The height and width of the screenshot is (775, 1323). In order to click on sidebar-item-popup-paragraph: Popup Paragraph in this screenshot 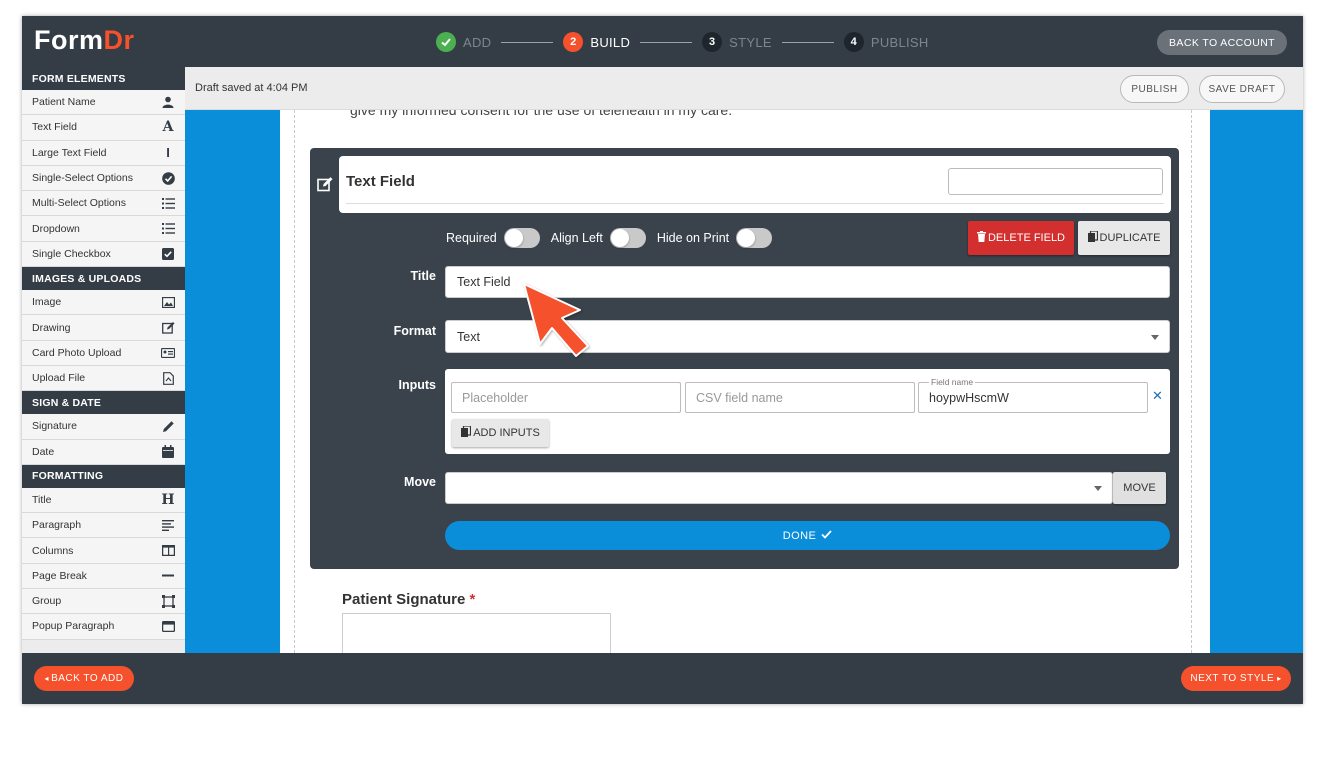, I will do `click(103, 627)`.